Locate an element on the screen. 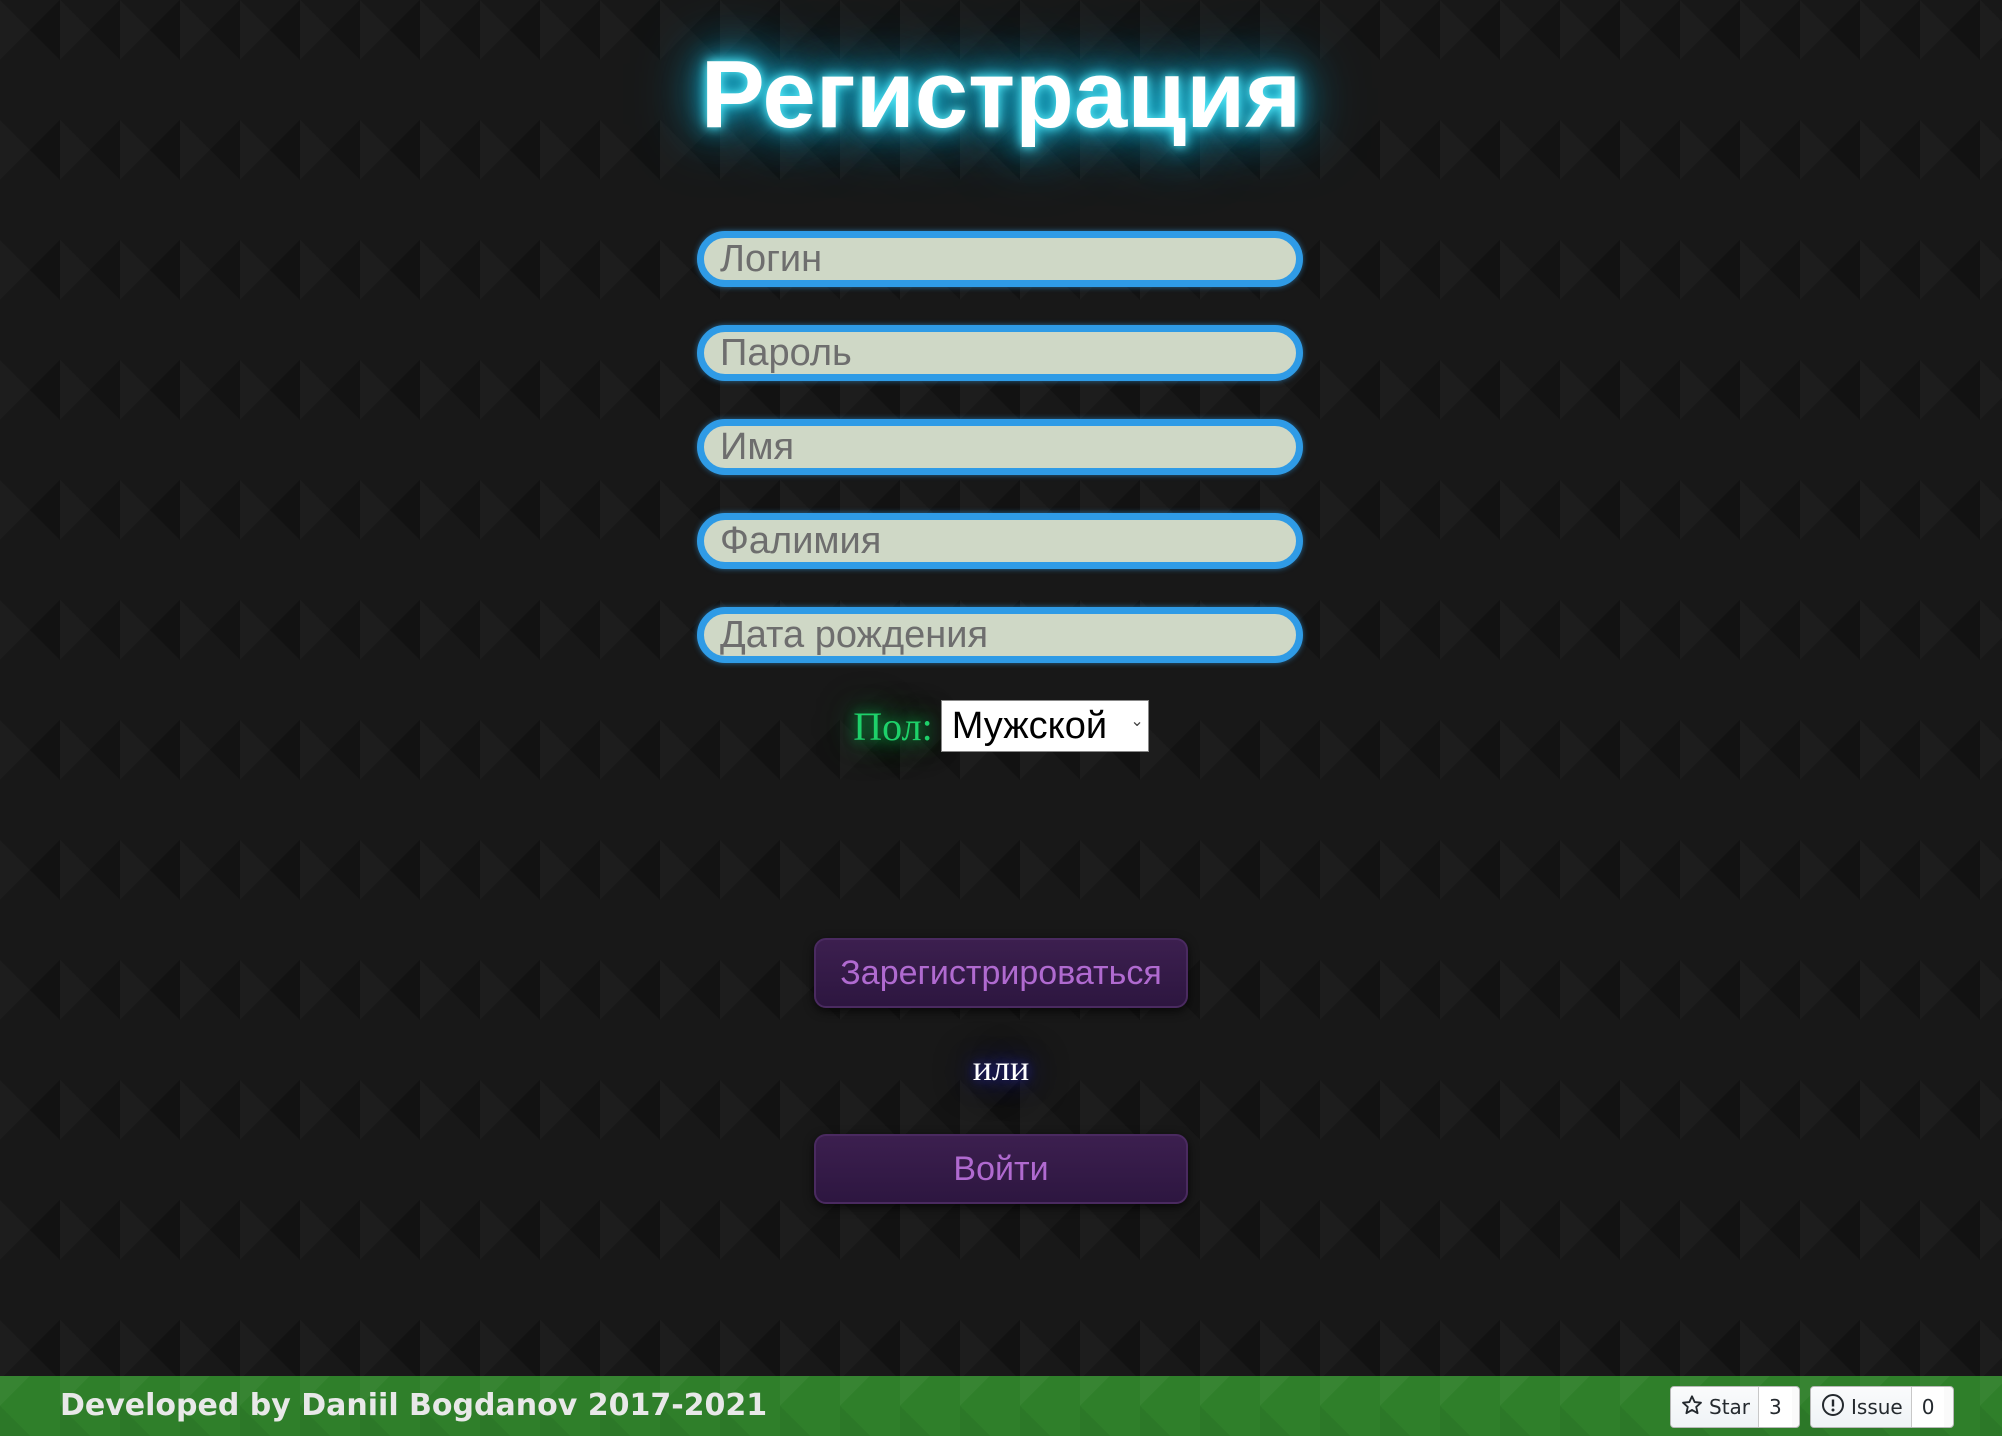 The image size is (2002, 1436). birthdate-input is located at coordinates (1000, 635).